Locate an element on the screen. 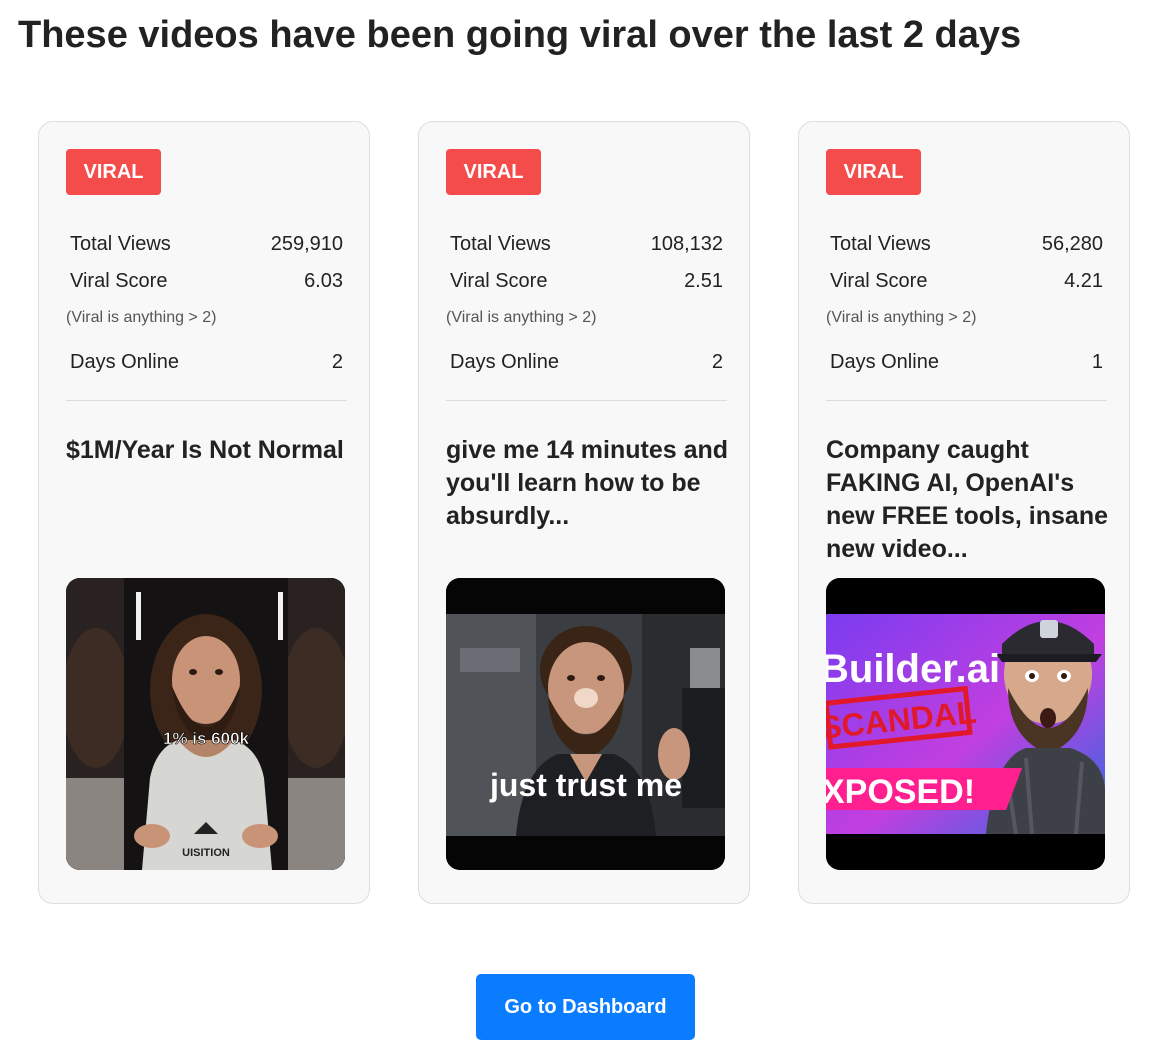  video-title: $1M/Year Is Not Normal is located at coordinates (211, 450).